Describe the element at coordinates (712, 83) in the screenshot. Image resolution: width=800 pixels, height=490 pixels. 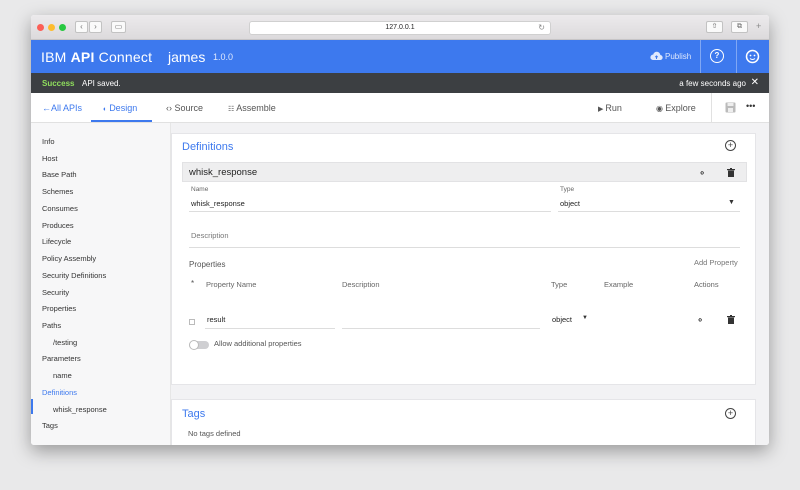
I see `notification-time: a few seconds ago` at that location.